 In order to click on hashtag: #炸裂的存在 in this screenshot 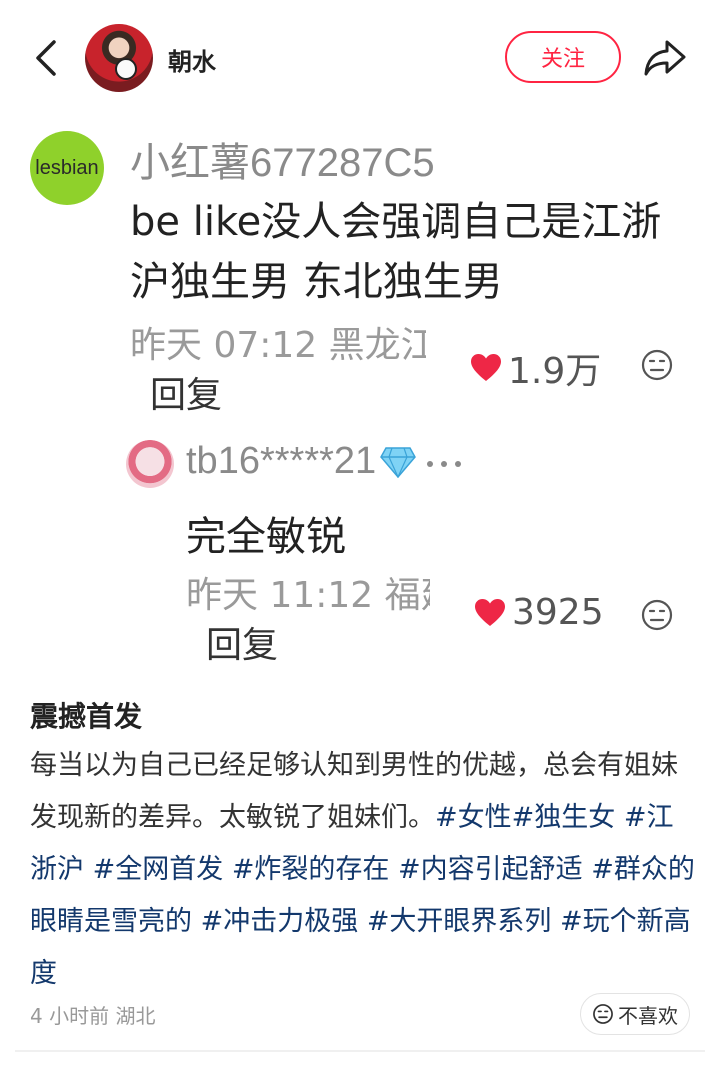, I will do `click(311, 869)`.